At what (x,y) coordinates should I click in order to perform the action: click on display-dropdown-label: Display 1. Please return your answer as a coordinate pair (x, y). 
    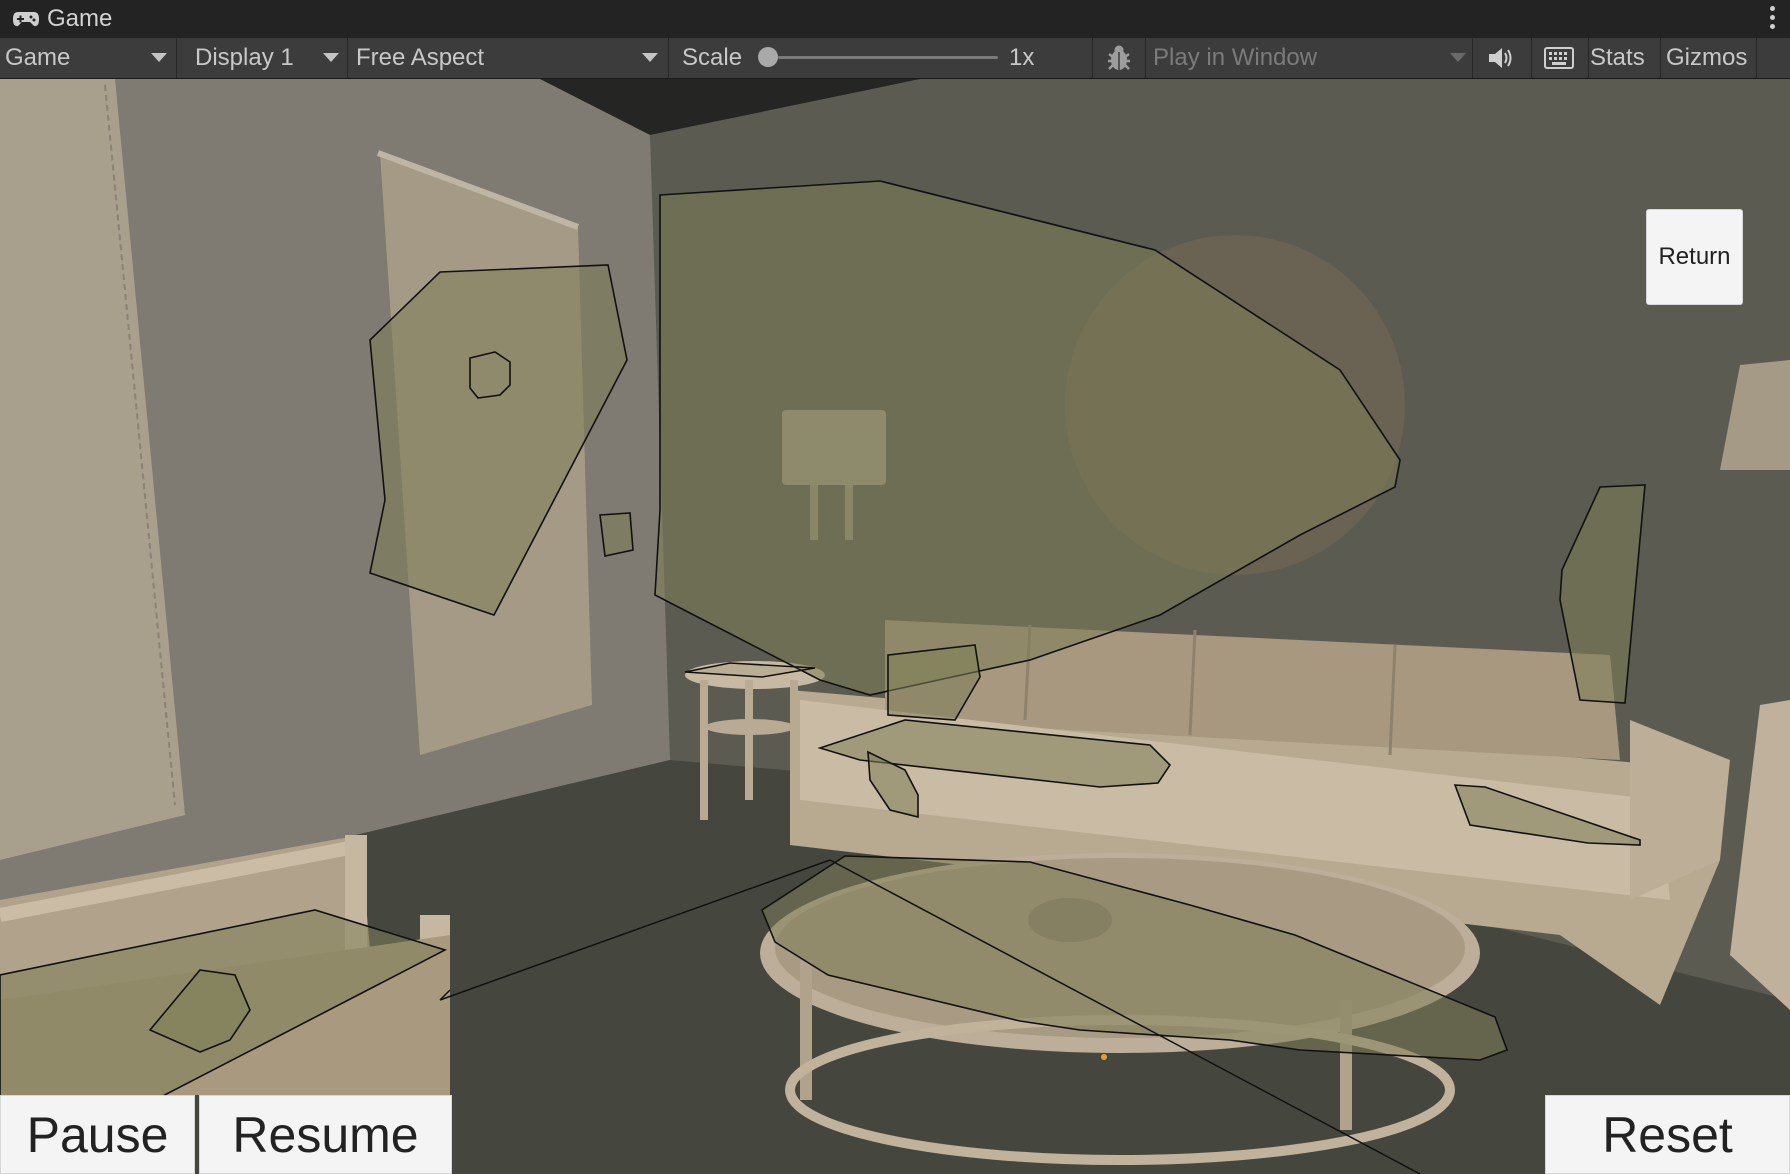
    Looking at the image, I should click on (244, 57).